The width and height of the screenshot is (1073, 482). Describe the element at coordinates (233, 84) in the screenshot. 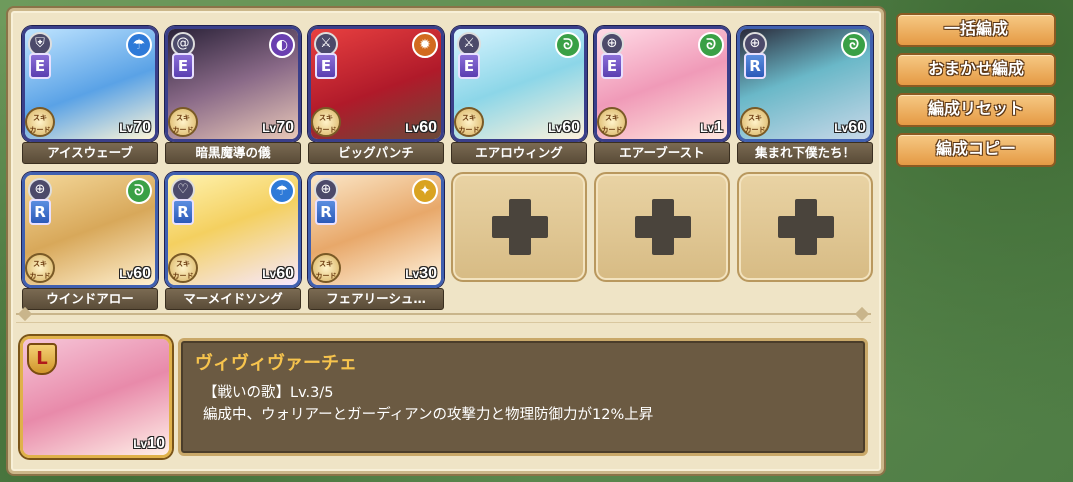

I see `character-card: @ E ◐ スキ カード Lv70` at that location.